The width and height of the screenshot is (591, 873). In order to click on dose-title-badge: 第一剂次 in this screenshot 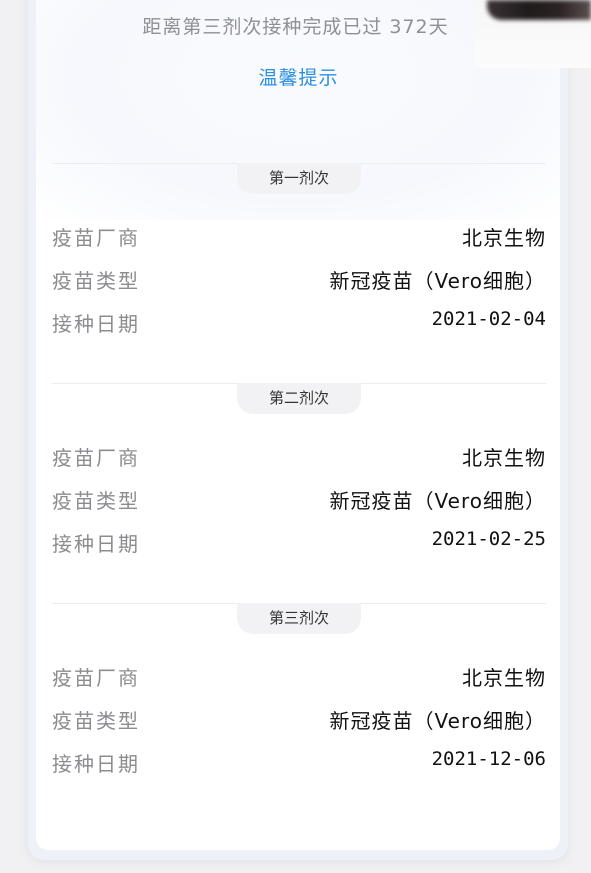, I will do `click(299, 178)`.